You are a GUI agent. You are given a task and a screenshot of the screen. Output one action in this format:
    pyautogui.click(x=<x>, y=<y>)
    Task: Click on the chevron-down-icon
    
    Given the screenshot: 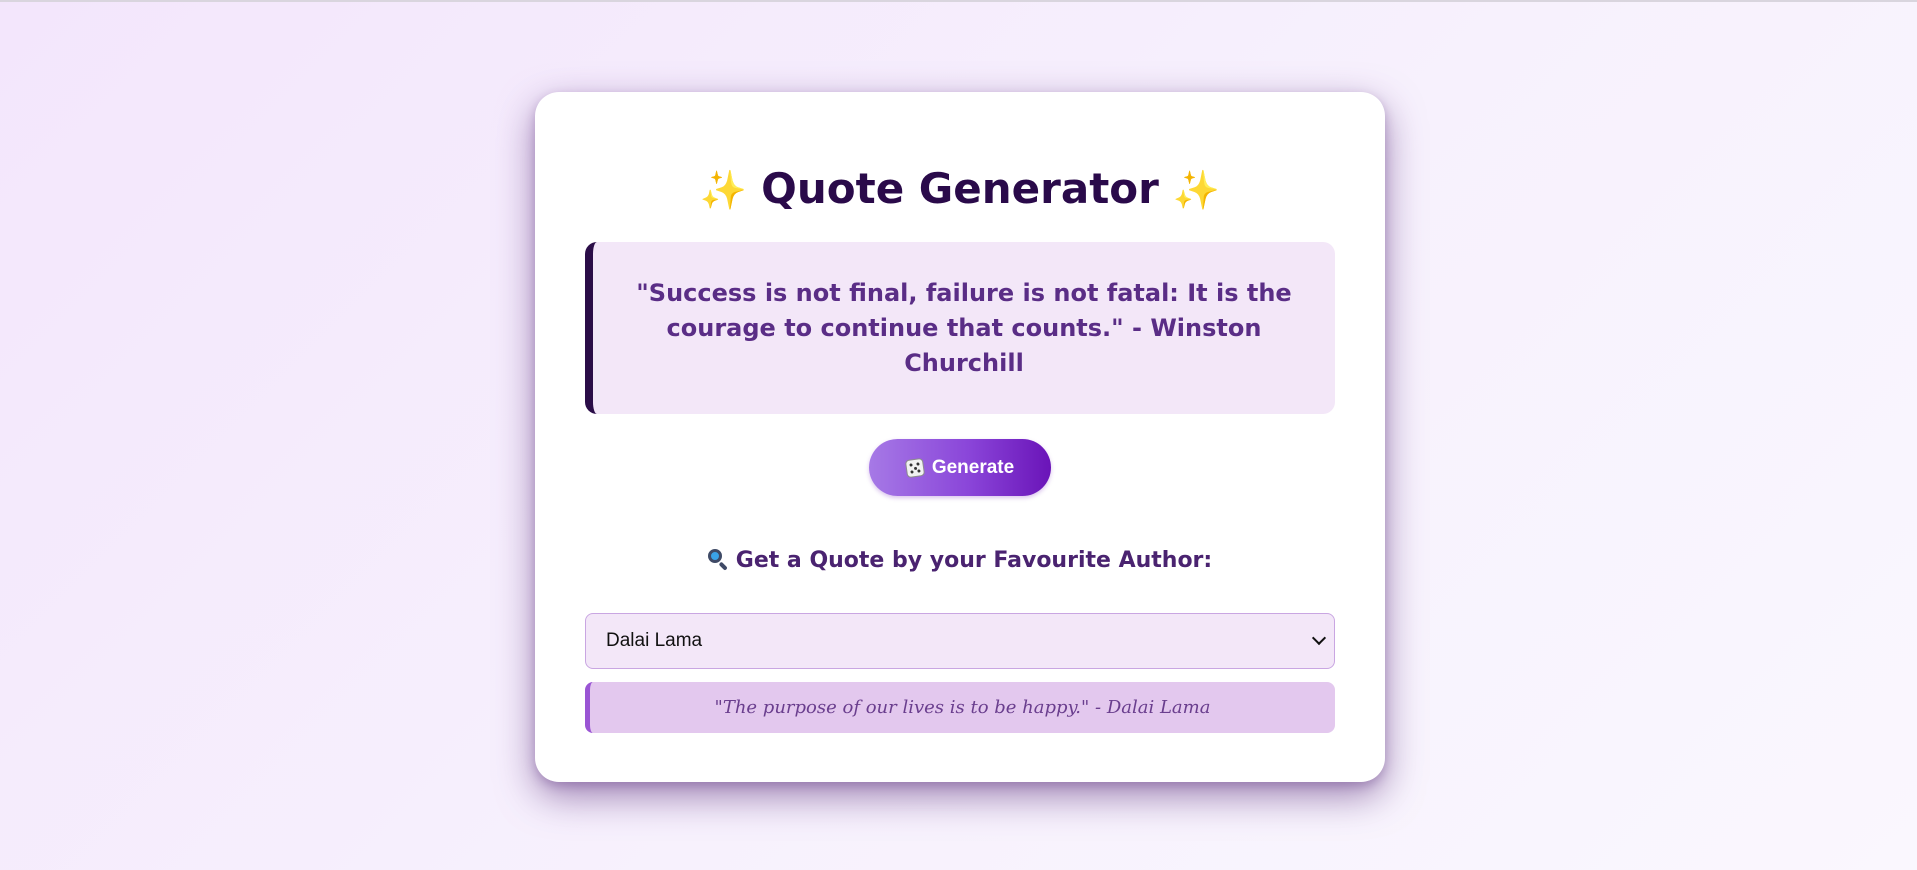 What is the action you would take?
    pyautogui.click(x=1319, y=638)
    